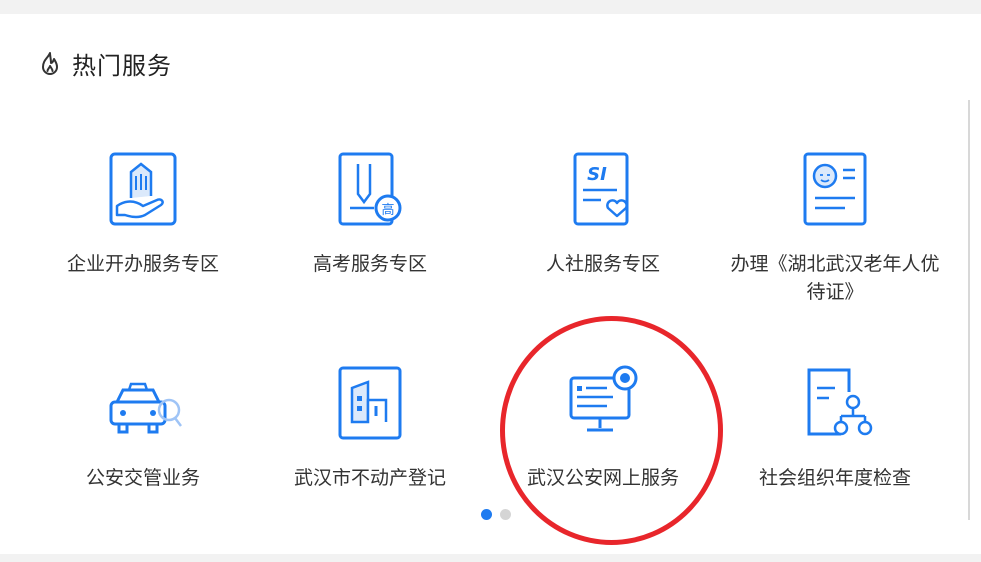 This screenshot has height=562, width=981. What do you see at coordinates (370, 403) in the screenshot?
I see `property-building-icon` at bounding box center [370, 403].